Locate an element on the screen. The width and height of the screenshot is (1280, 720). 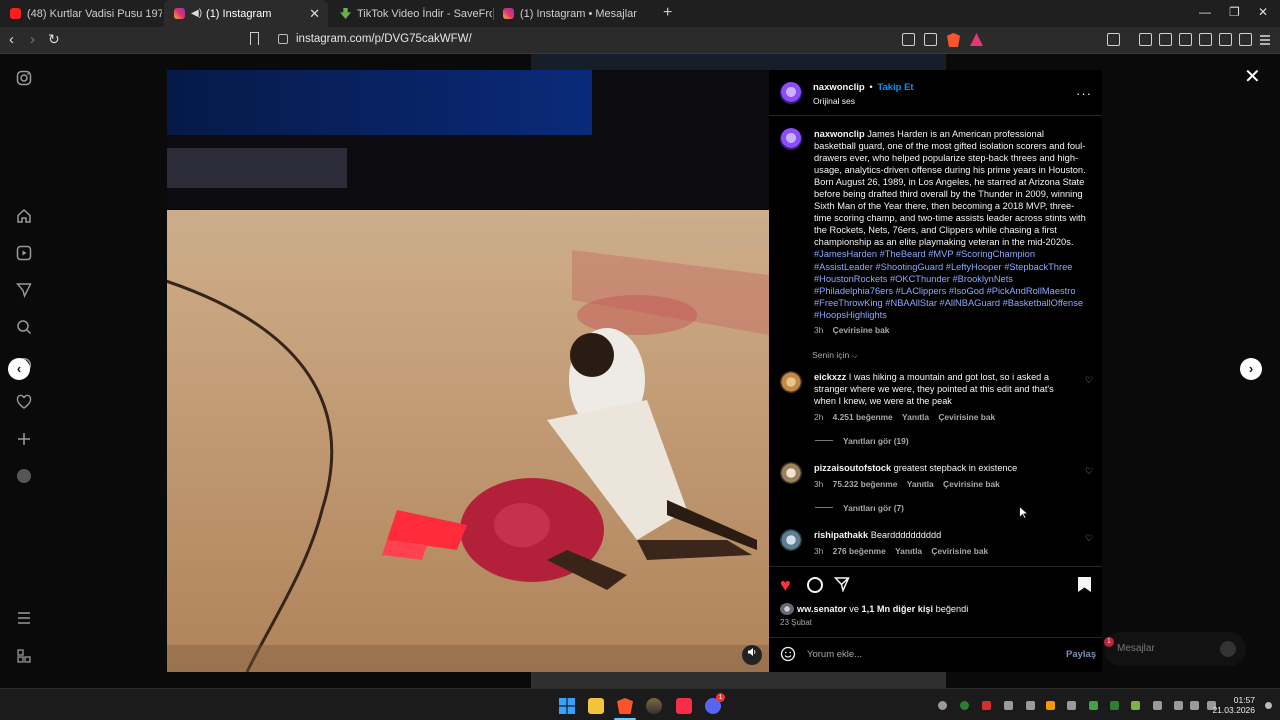
network-icon is located at coordinates (1178, 705).